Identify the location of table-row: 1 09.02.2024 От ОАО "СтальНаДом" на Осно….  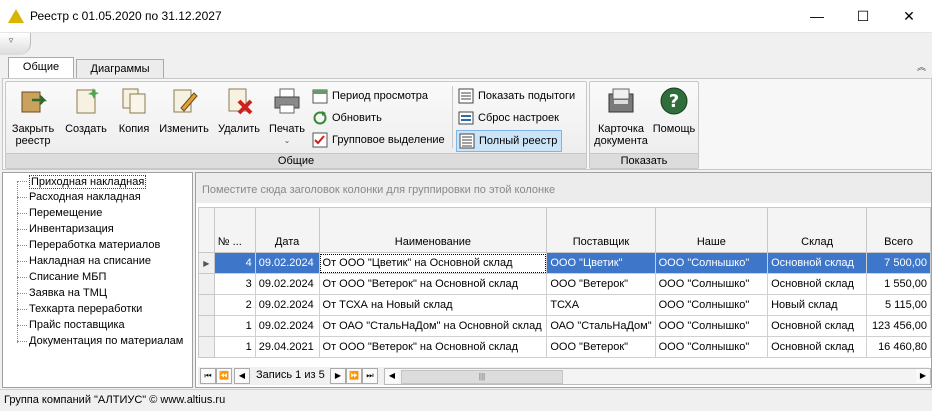
(564, 326).